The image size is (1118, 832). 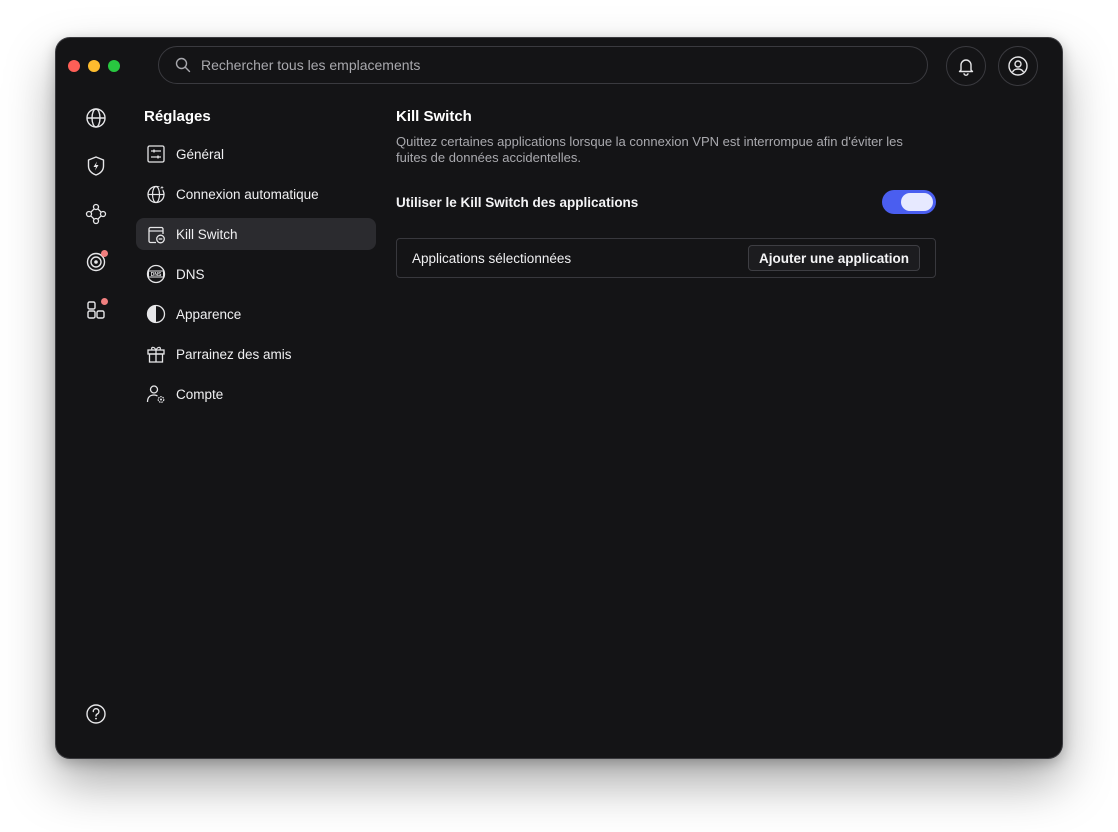 I want to click on add-application-button: Ajouter une application, so click(x=833, y=258).